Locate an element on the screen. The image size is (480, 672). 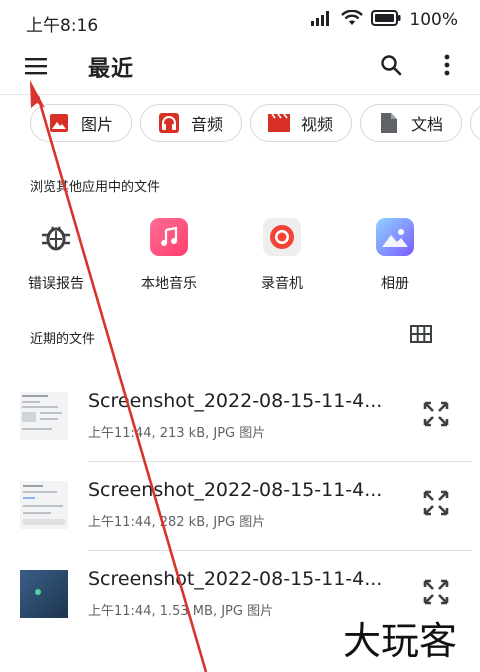
signal-icon is located at coordinates (322, 20).